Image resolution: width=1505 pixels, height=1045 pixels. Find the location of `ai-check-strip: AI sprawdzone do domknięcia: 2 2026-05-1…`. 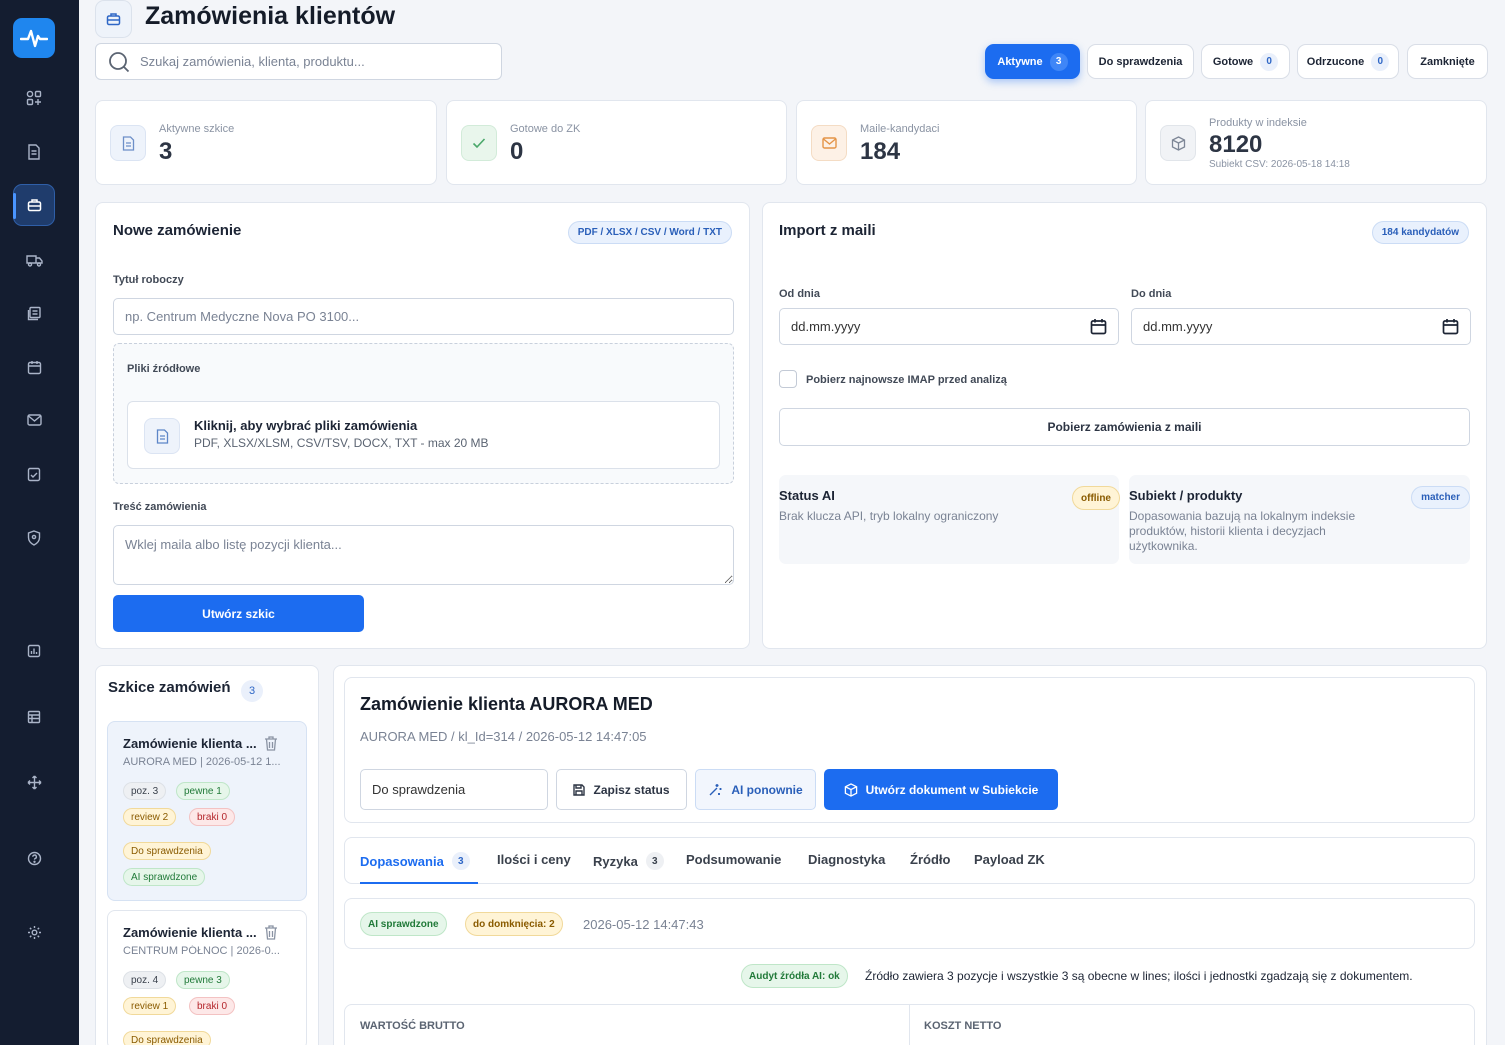

ai-check-strip: AI sprawdzone do domknięcia: 2 2026-05-1… is located at coordinates (909, 923).